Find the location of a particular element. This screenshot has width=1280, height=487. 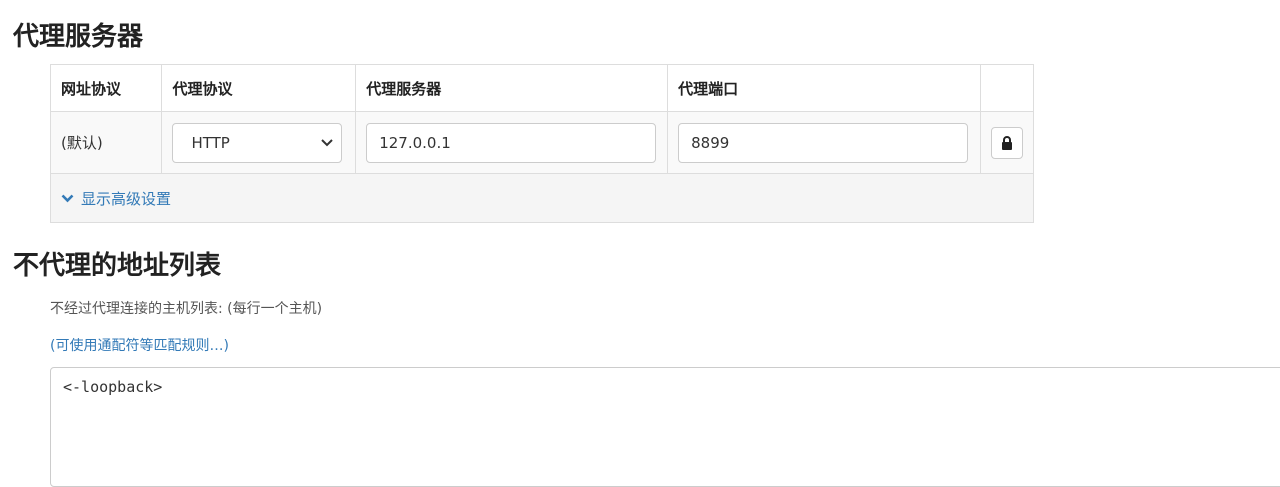

header-protocol: 代理协议 is located at coordinates (259, 88).